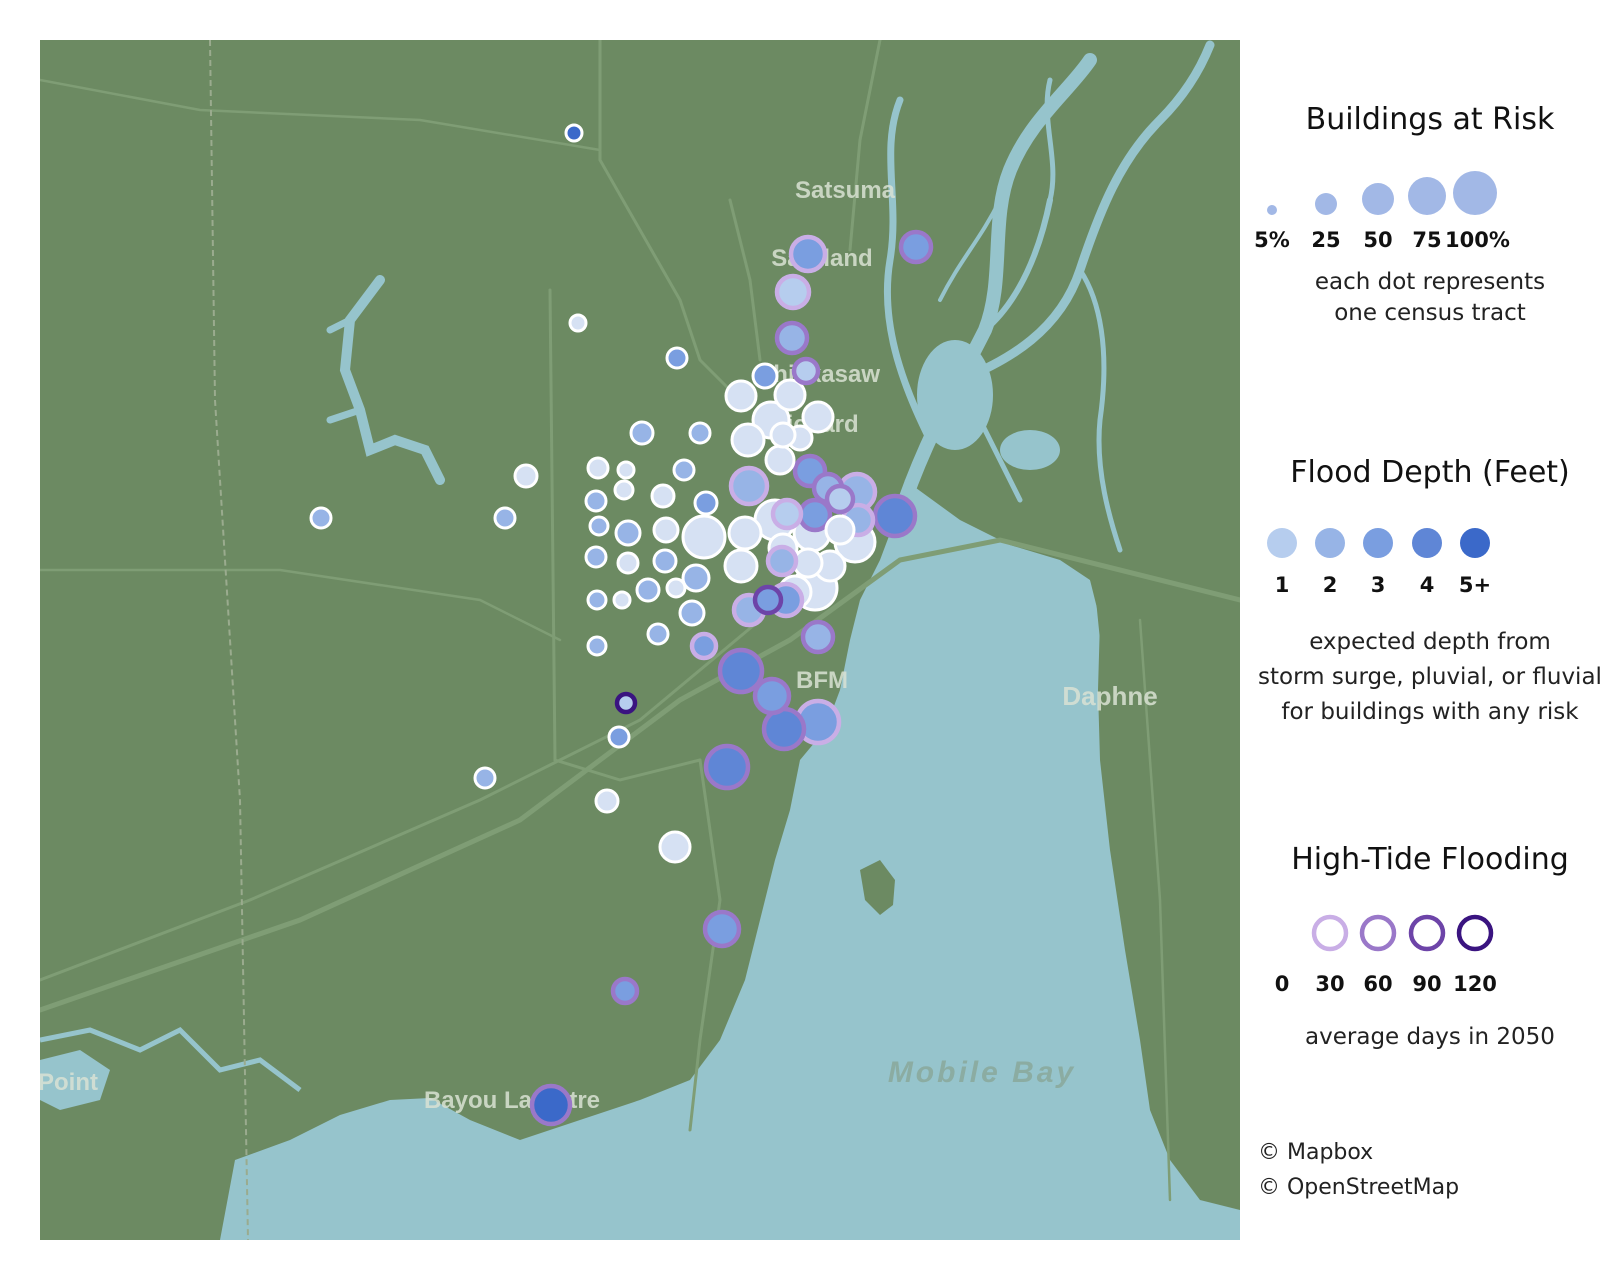 This screenshot has height=1280, width=1620. Describe the element at coordinates (1430, 313) in the screenshot. I see `size-legend-note-2: one census tract` at that location.